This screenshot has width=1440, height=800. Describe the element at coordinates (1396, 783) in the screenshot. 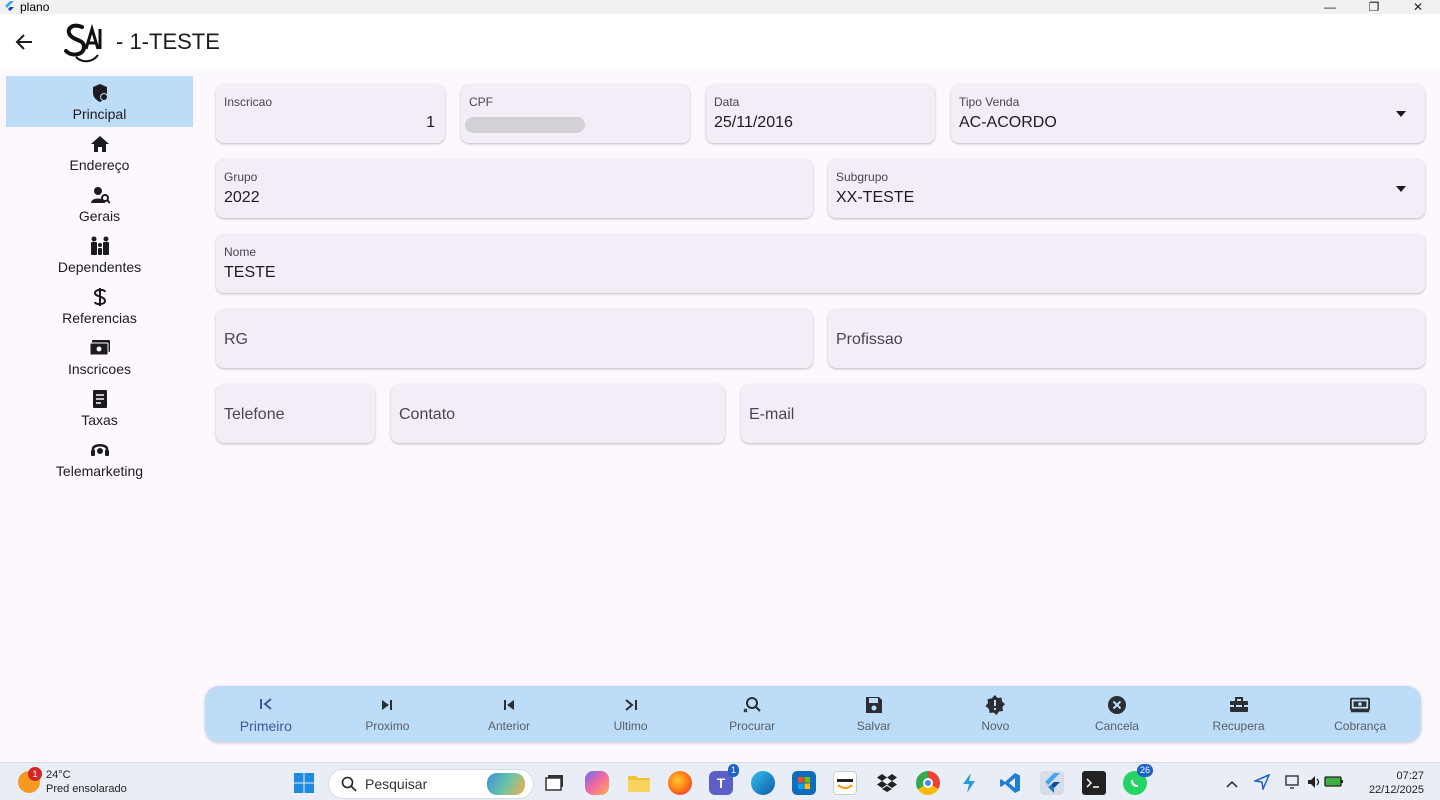

I see `taskbar-clock: 07:27 22/12/2025` at that location.